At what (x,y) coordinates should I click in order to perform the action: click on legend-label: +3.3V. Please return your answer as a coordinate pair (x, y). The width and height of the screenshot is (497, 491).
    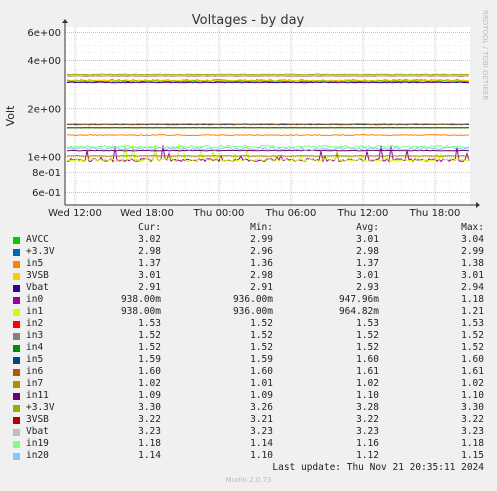
    Looking at the image, I should click on (40, 251).